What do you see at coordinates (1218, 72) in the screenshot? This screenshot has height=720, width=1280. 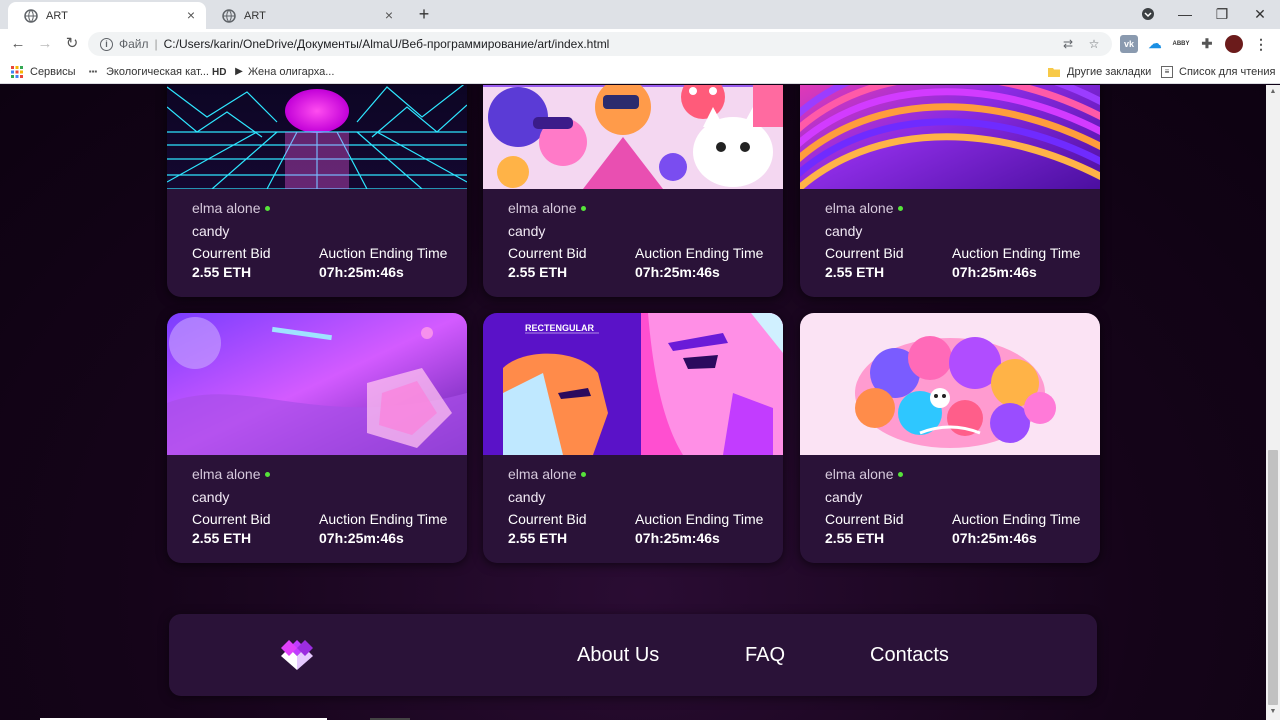 I see `reading-list: ≡ Список для чтения` at bounding box center [1218, 72].